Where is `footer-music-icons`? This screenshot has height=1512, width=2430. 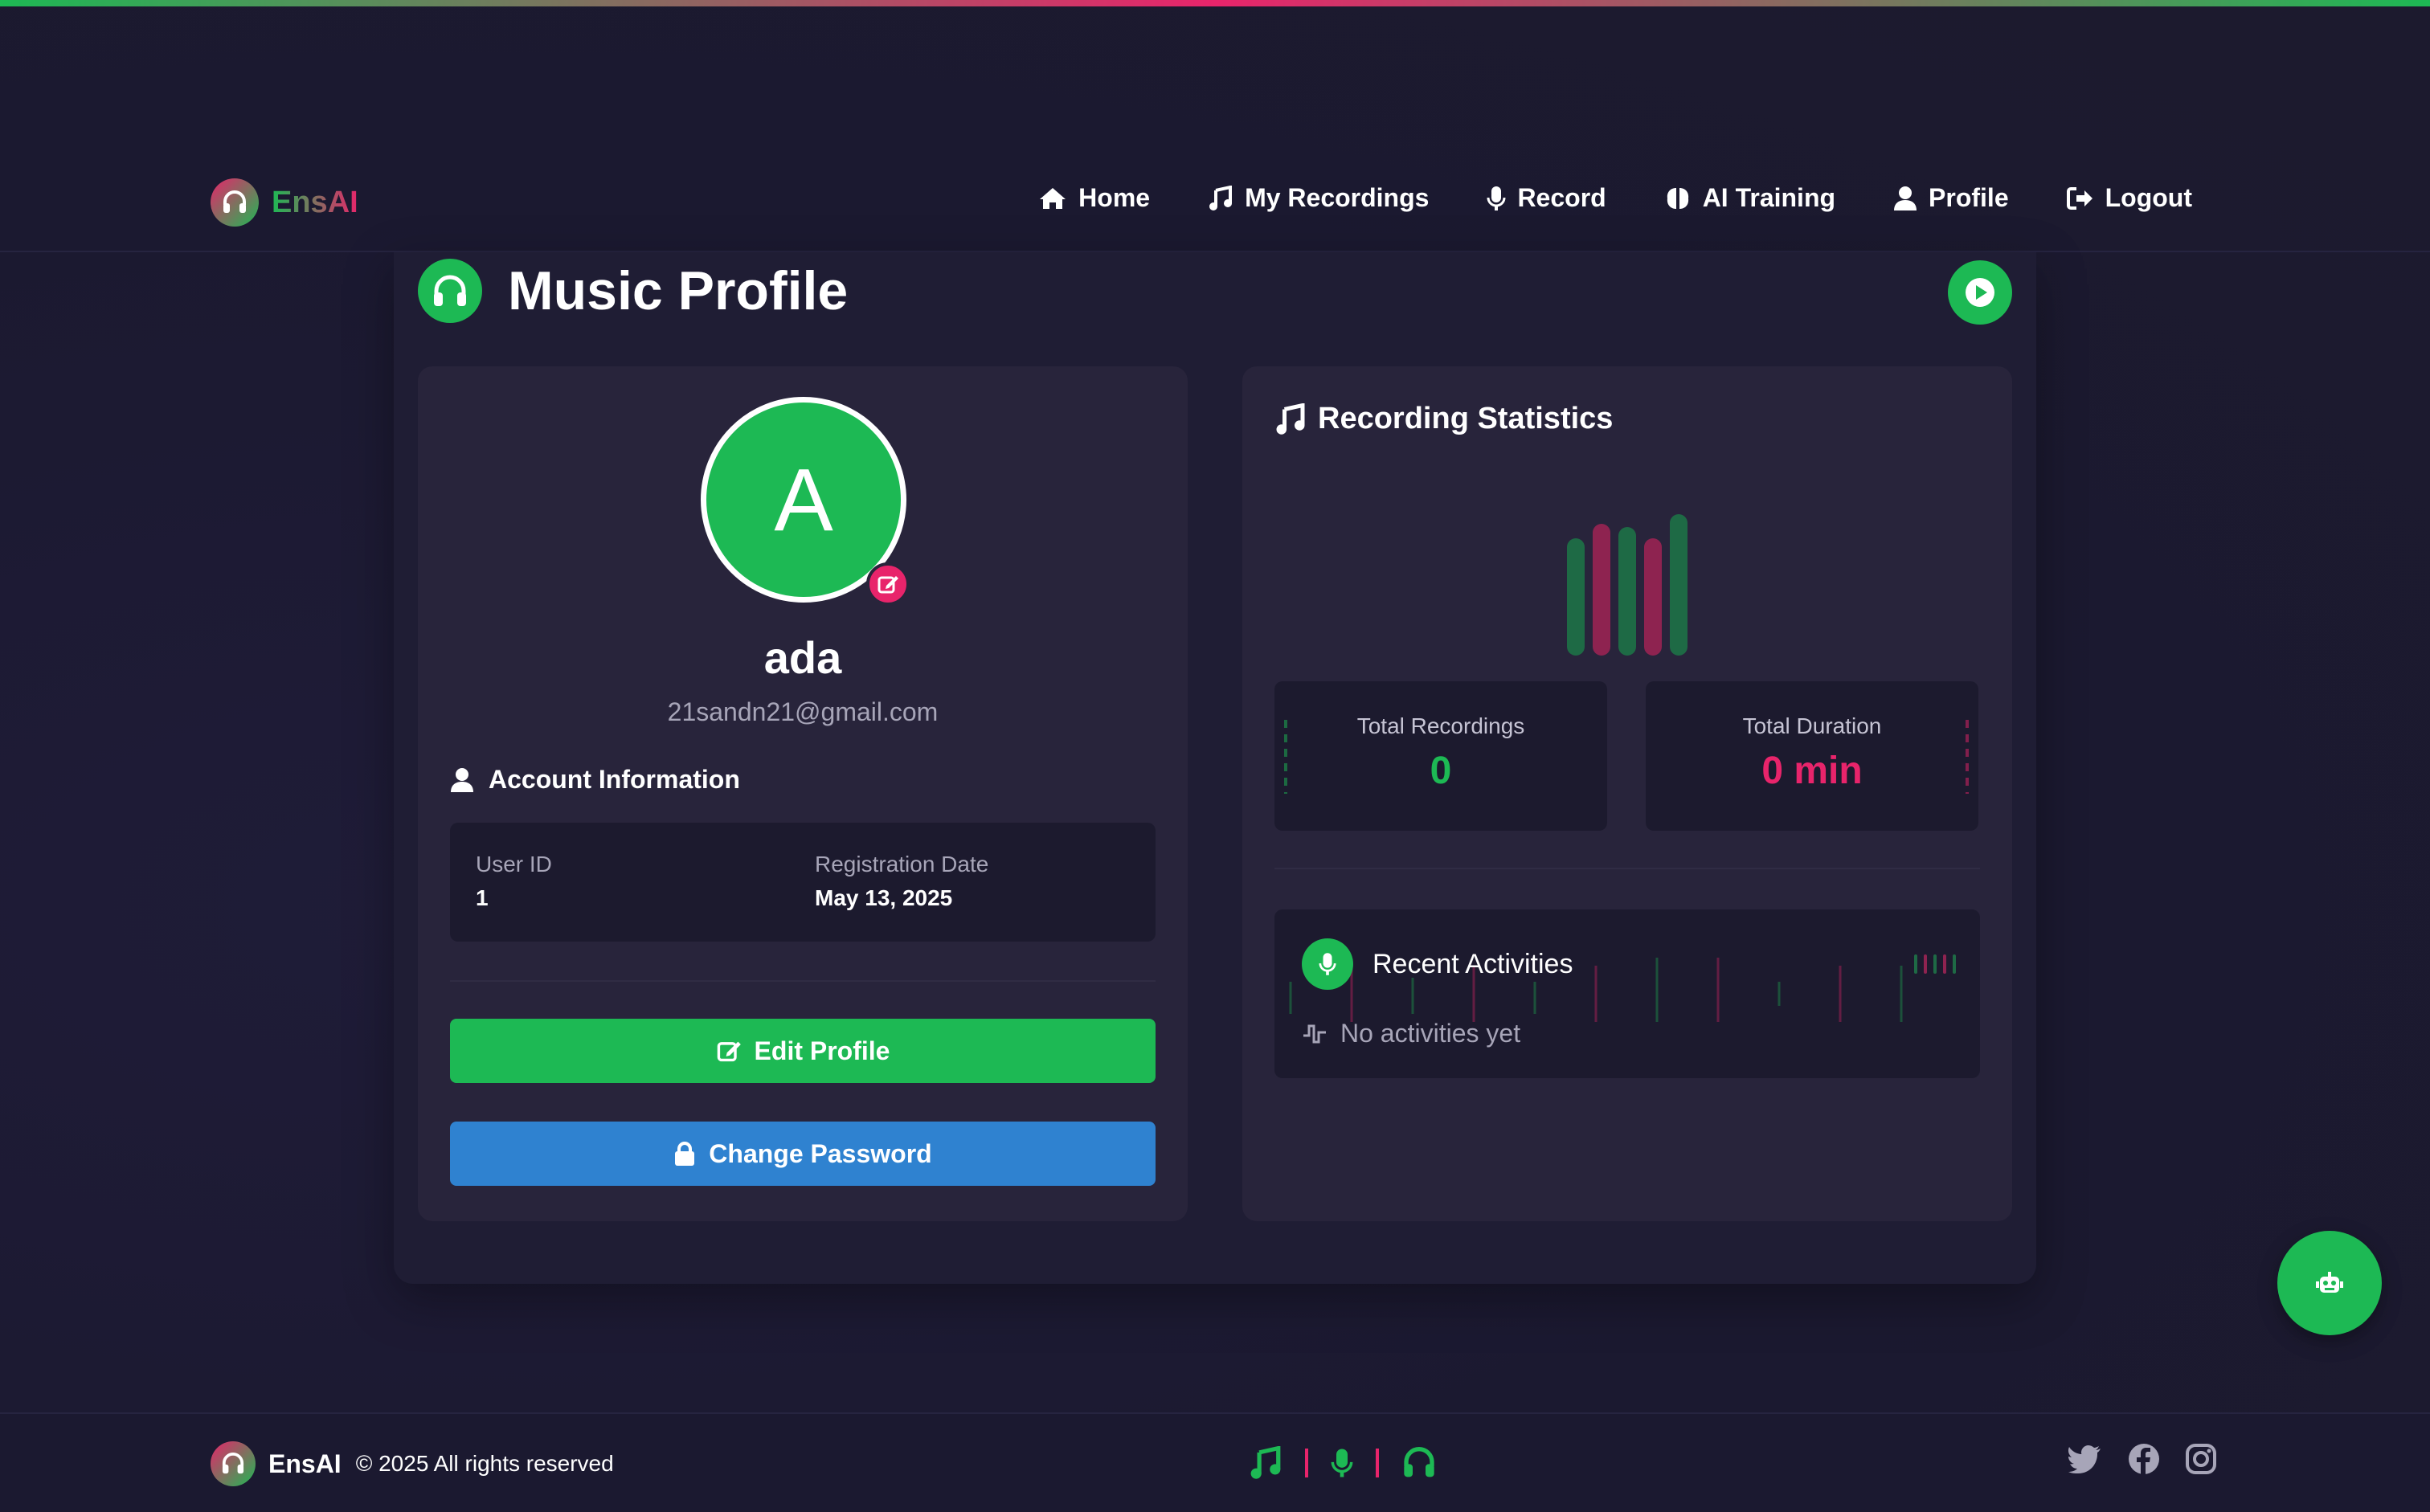 footer-music-icons is located at coordinates (1343, 1463).